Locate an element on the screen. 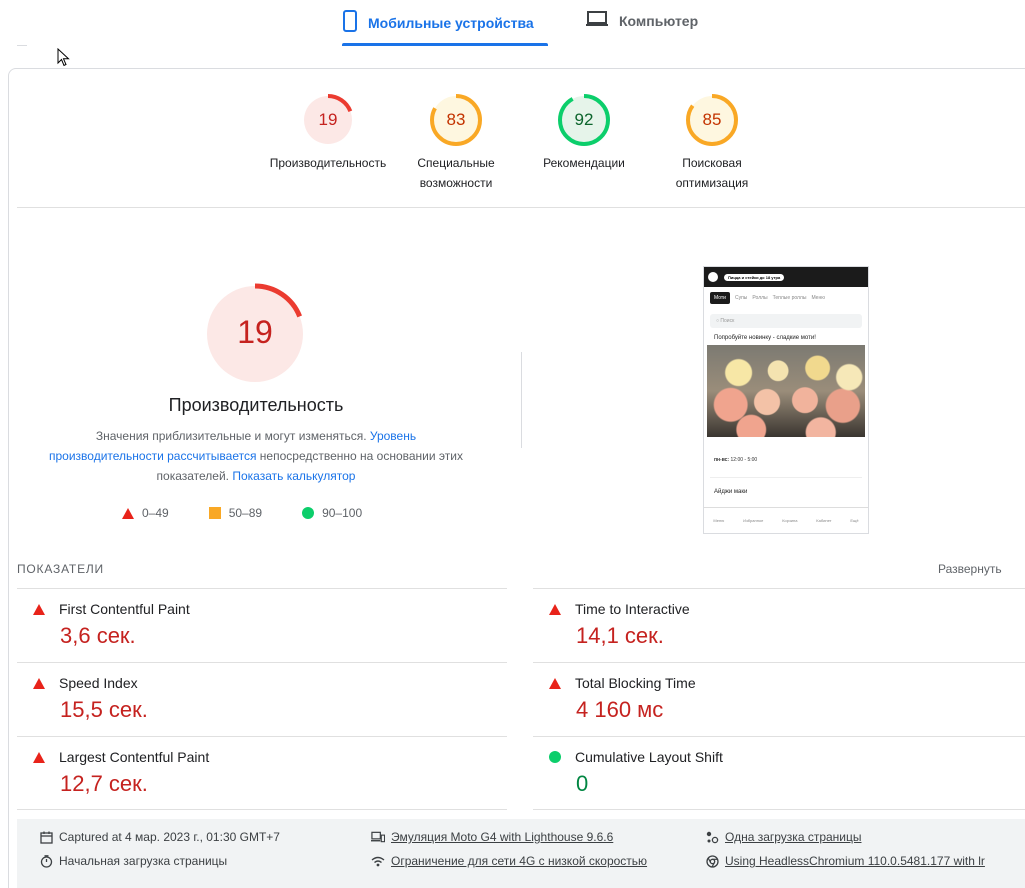 The height and width of the screenshot is (888, 1025). metric-speed-index: Speed Index 15,5 сек. is located at coordinates (257, 699).